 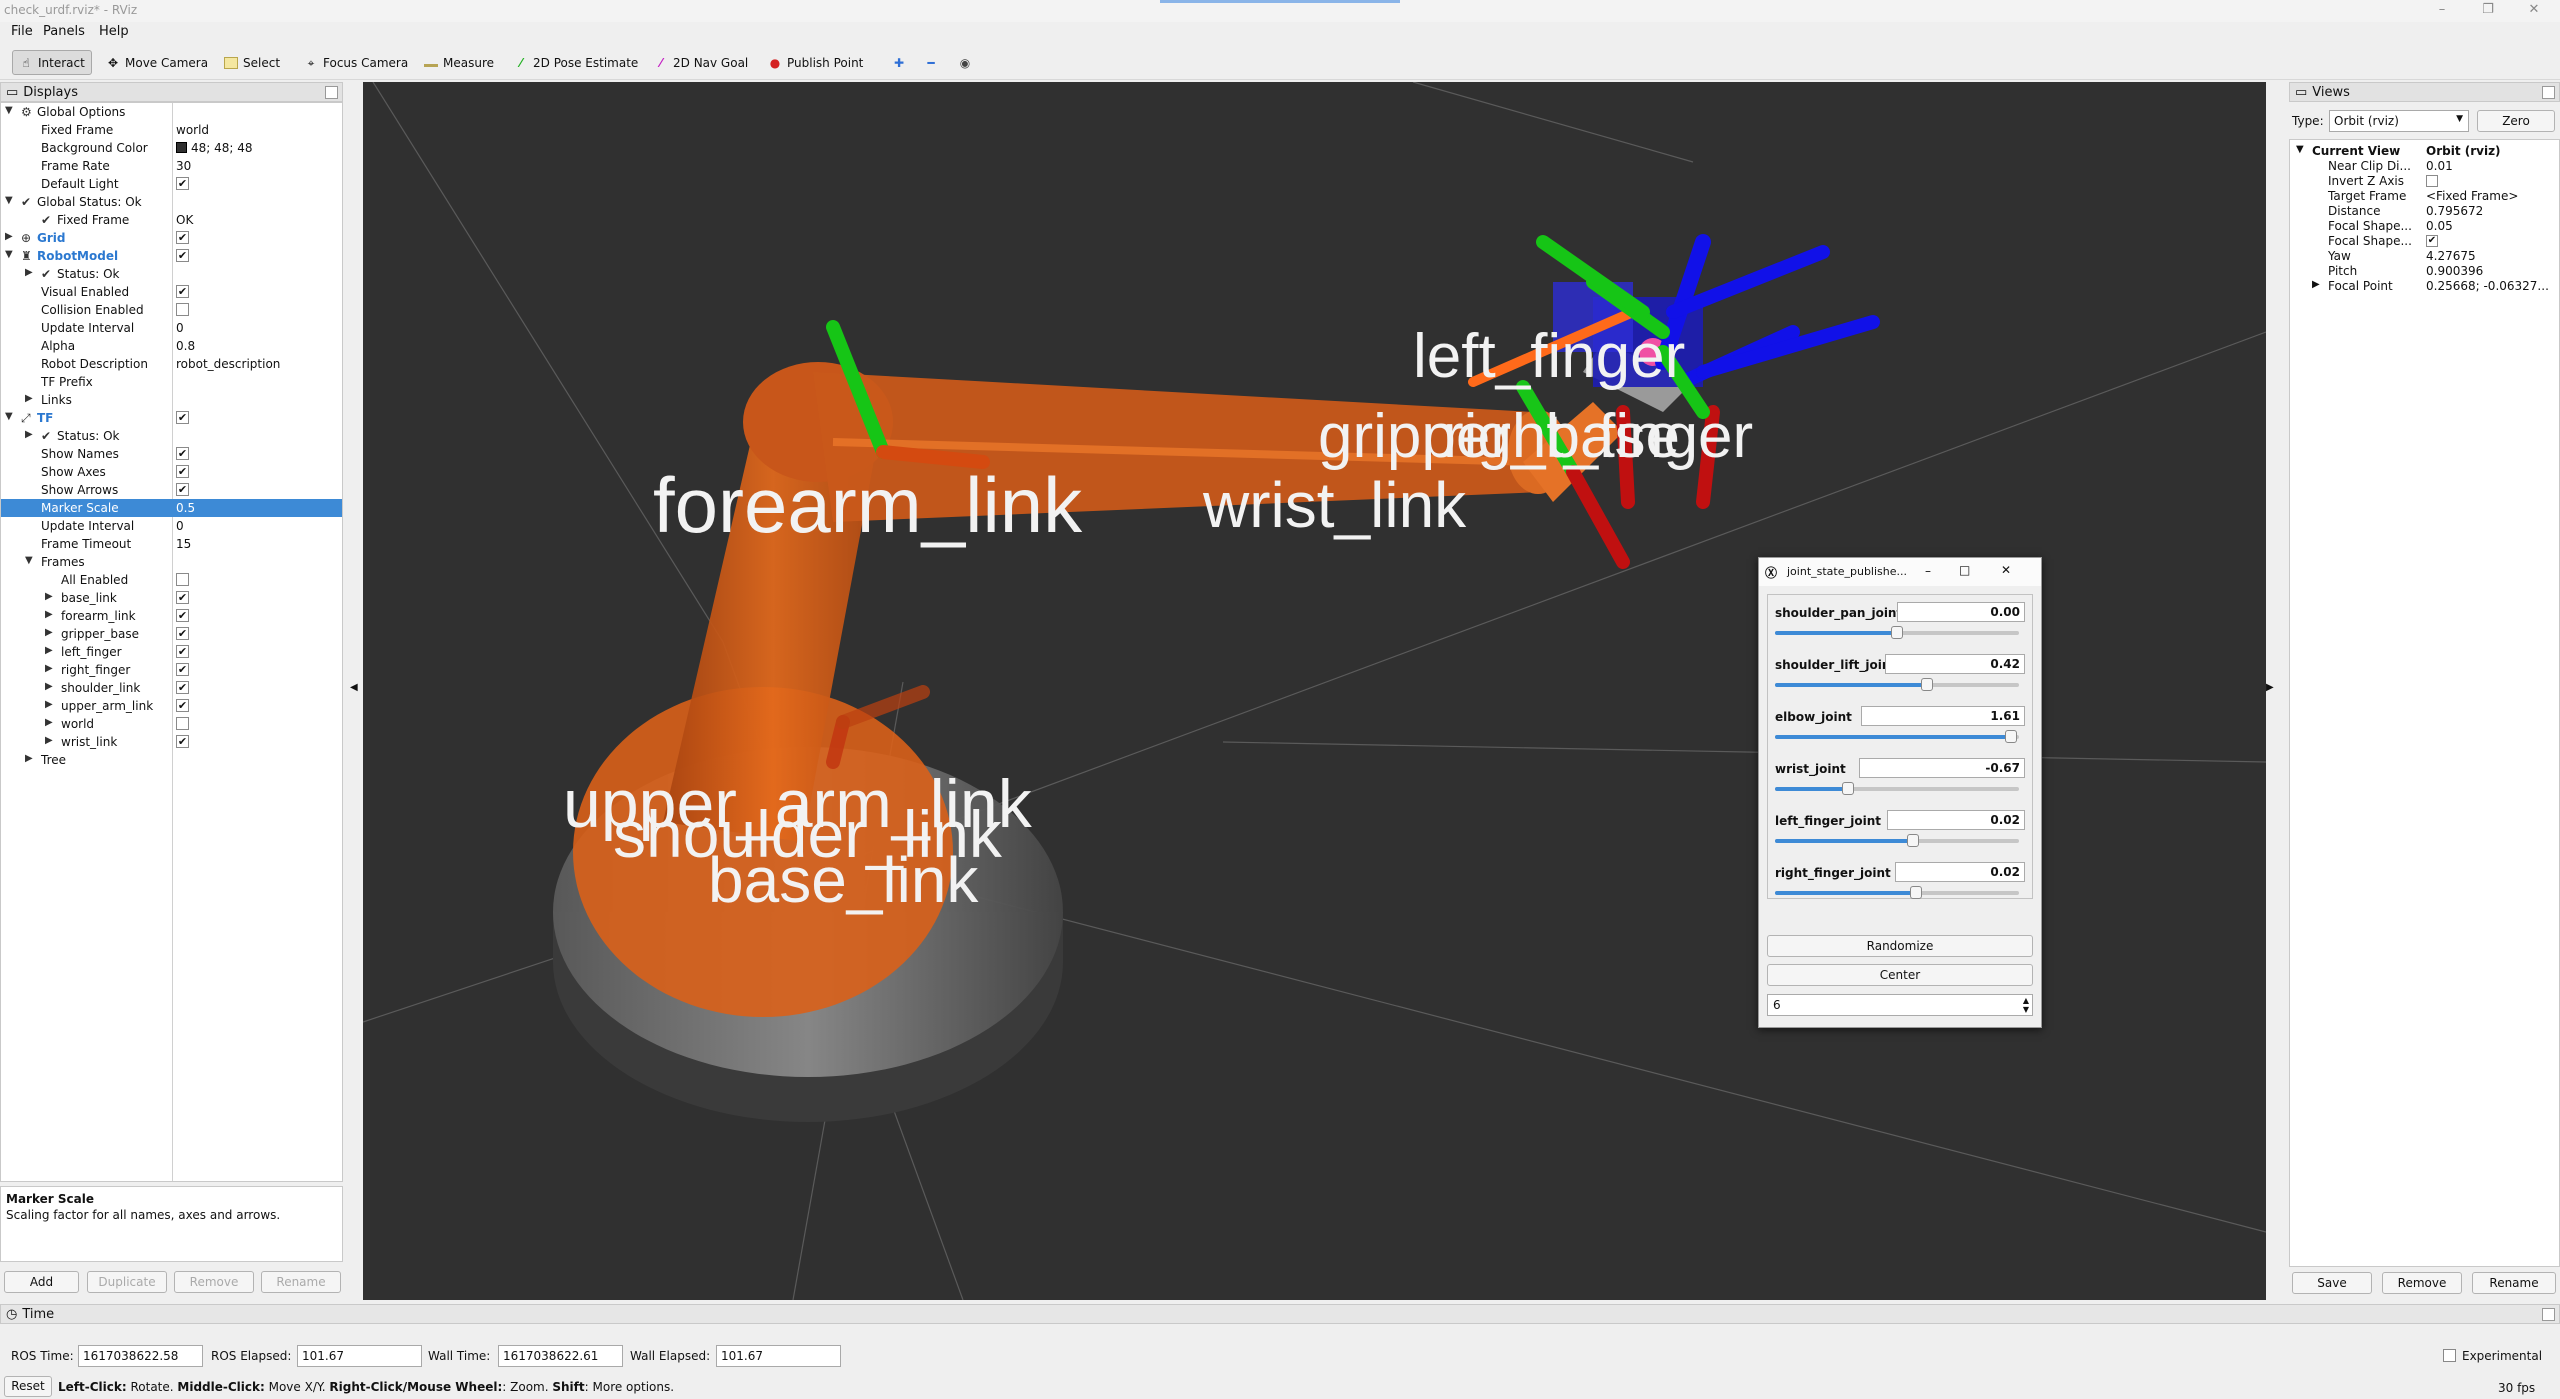 I want to click on panel-undock-icon, so click(x=331, y=92).